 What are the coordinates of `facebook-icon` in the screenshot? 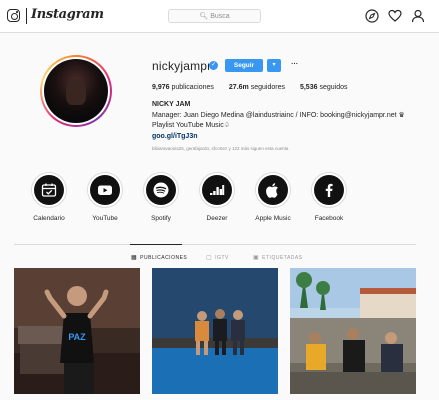 It's located at (329, 190).